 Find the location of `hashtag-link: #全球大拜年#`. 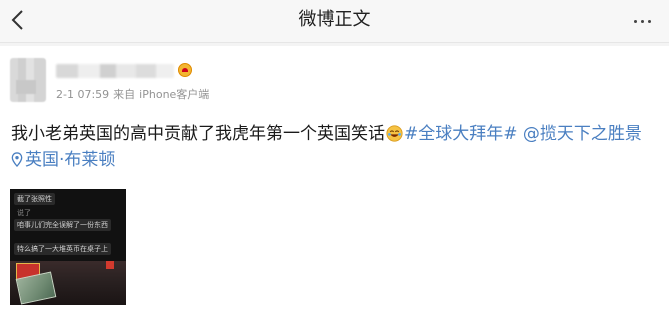

hashtag-link: #全球大拜年# is located at coordinates (461, 134).